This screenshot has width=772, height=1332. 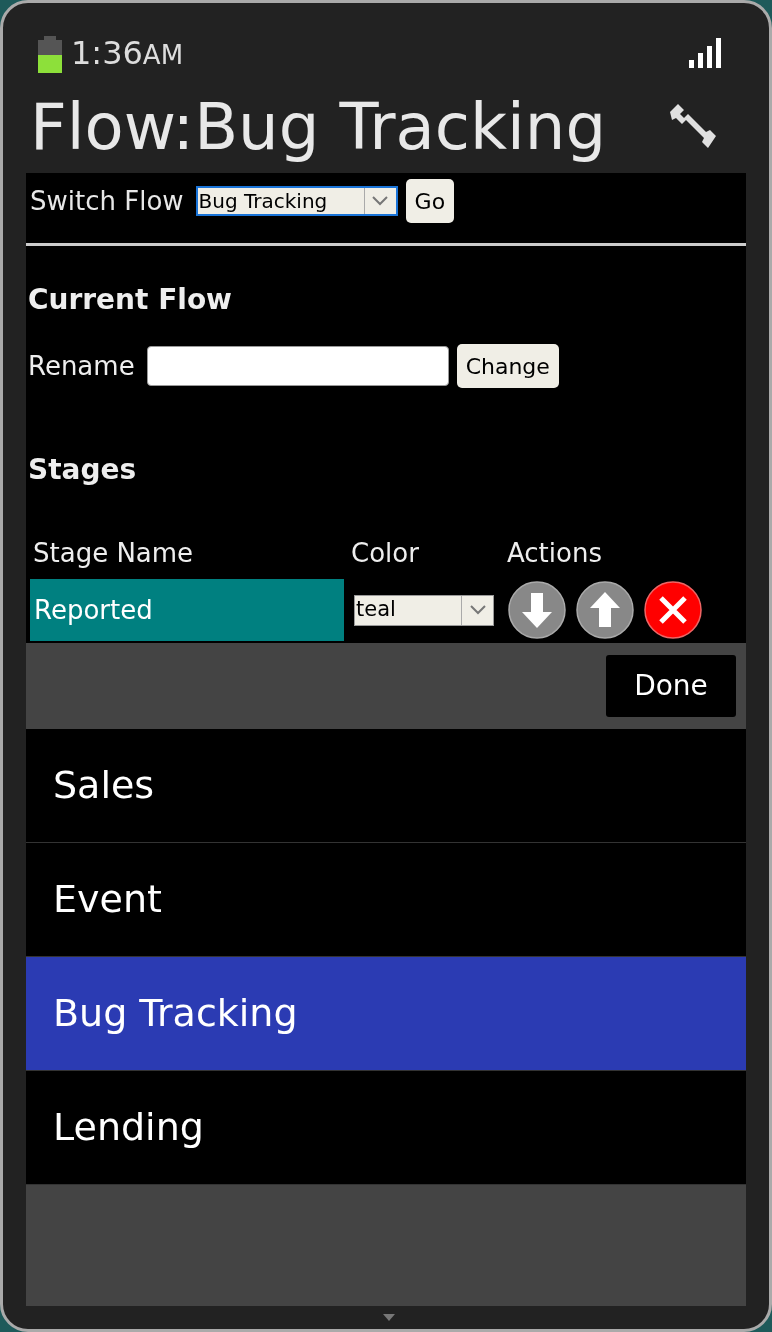 I want to click on done-button: Done, so click(x=671, y=686).